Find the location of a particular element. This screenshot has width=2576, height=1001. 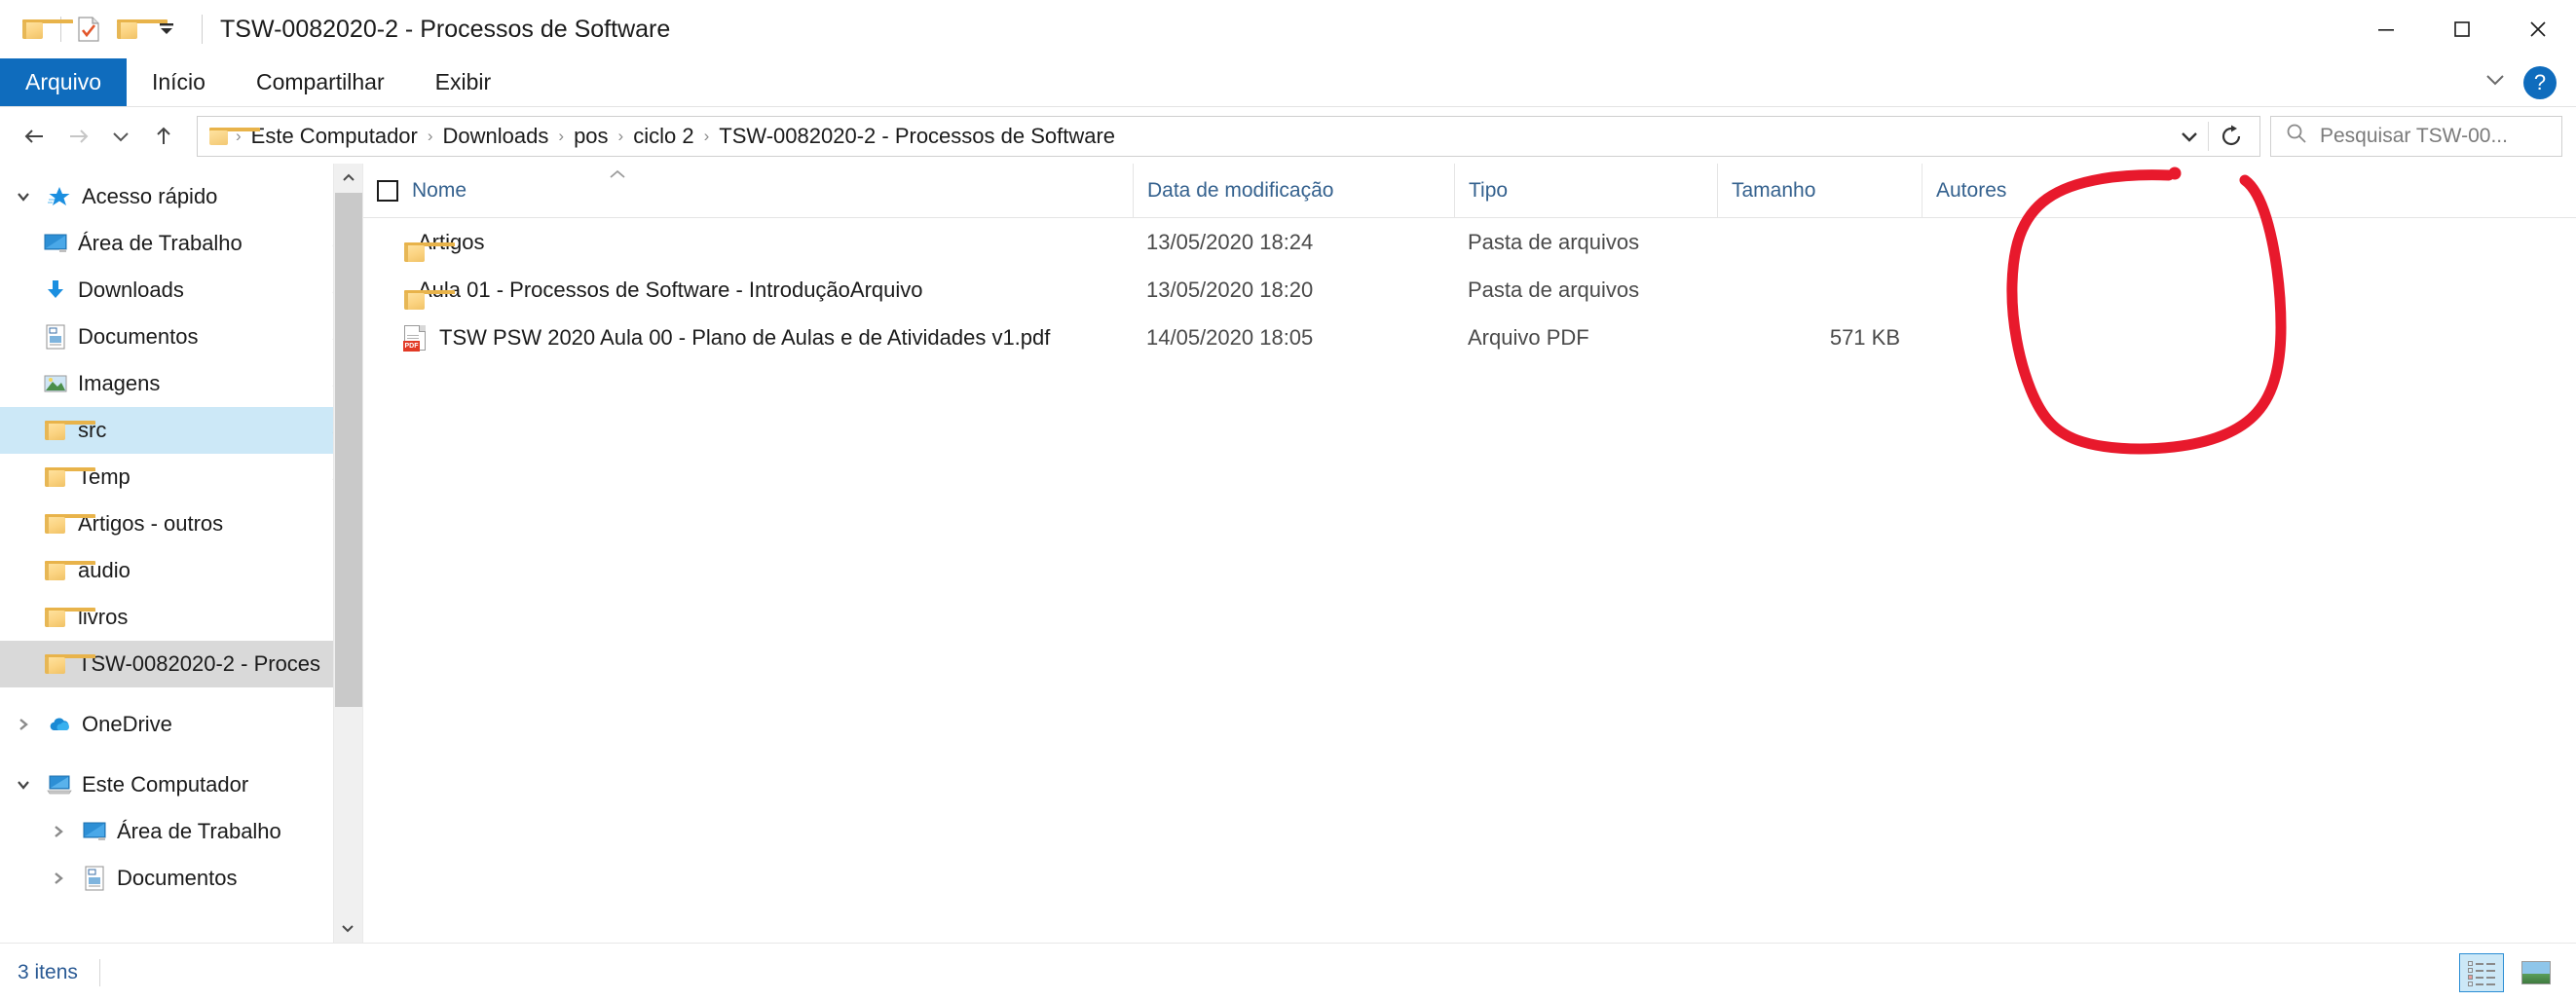

details-view-button is located at coordinates (2481, 972).